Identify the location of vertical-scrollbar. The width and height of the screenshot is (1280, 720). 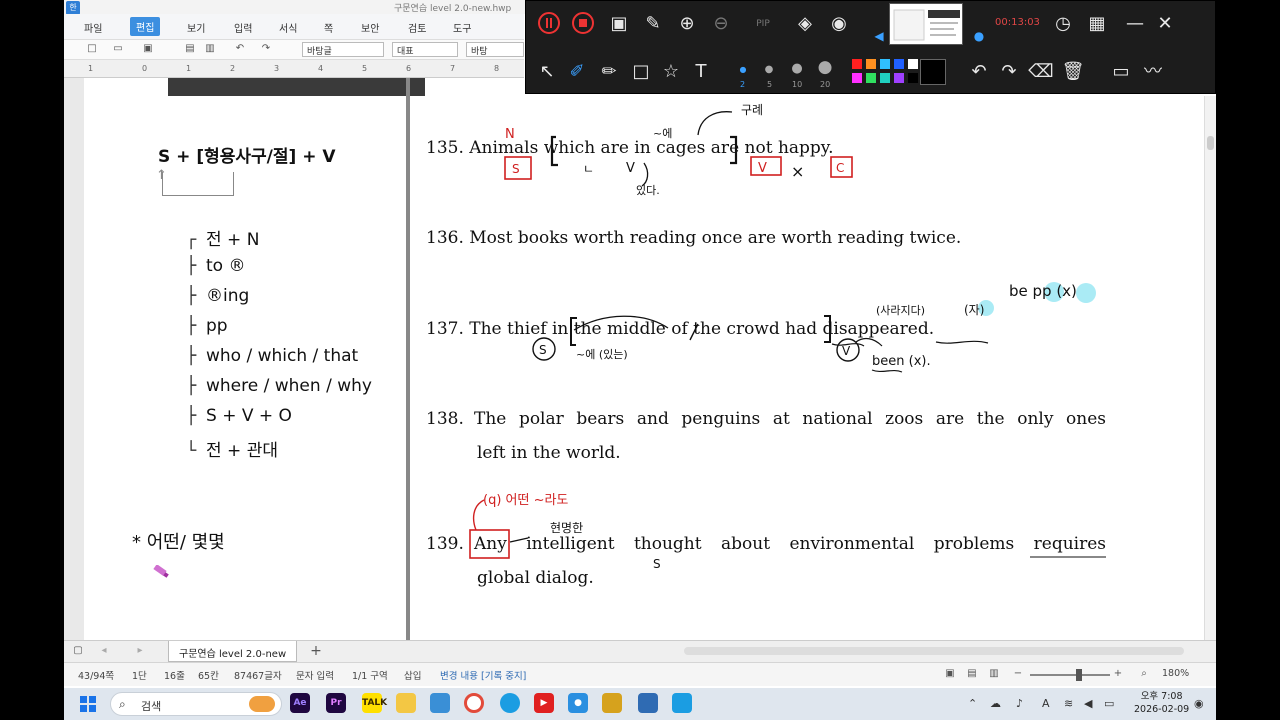
(1210, 368).